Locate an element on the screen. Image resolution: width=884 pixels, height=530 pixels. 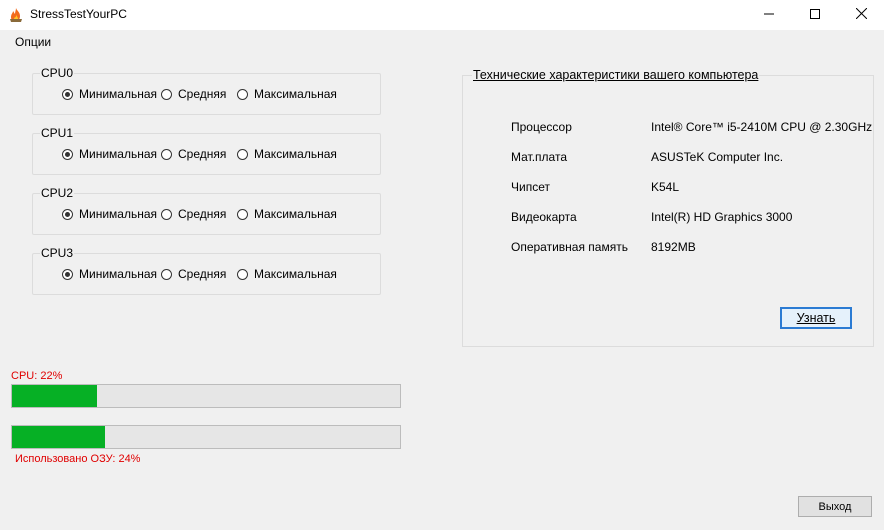
close-button is located at coordinates (861, 15).